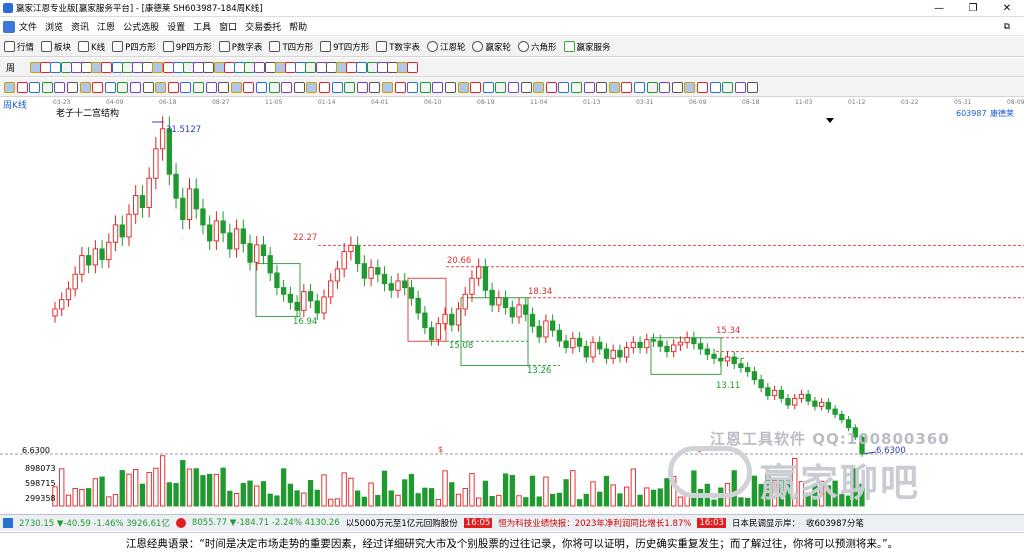  Describe the element at coordinates (187, 47) in the screenshot. I see `tool-9p-square: 9P四方形` at that location.